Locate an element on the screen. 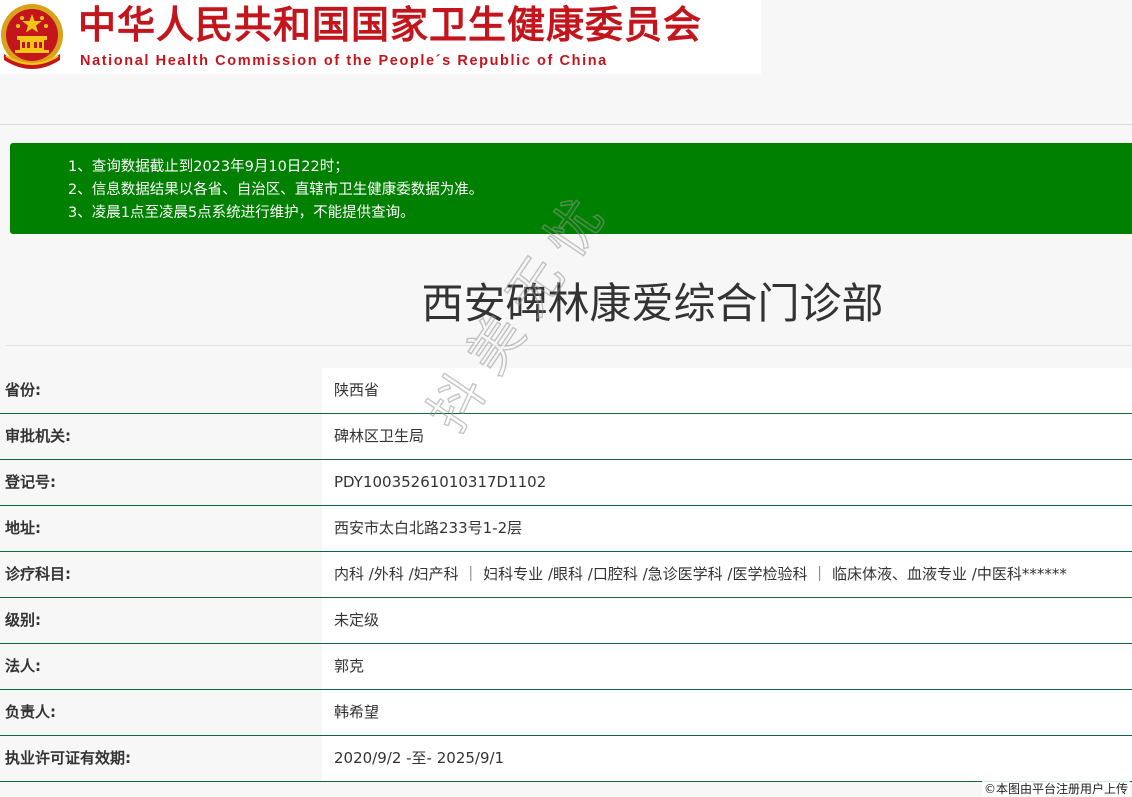  notice-line: 1、查询数据截止到2023年9月10日22时； is located at coordinates (208, 167).